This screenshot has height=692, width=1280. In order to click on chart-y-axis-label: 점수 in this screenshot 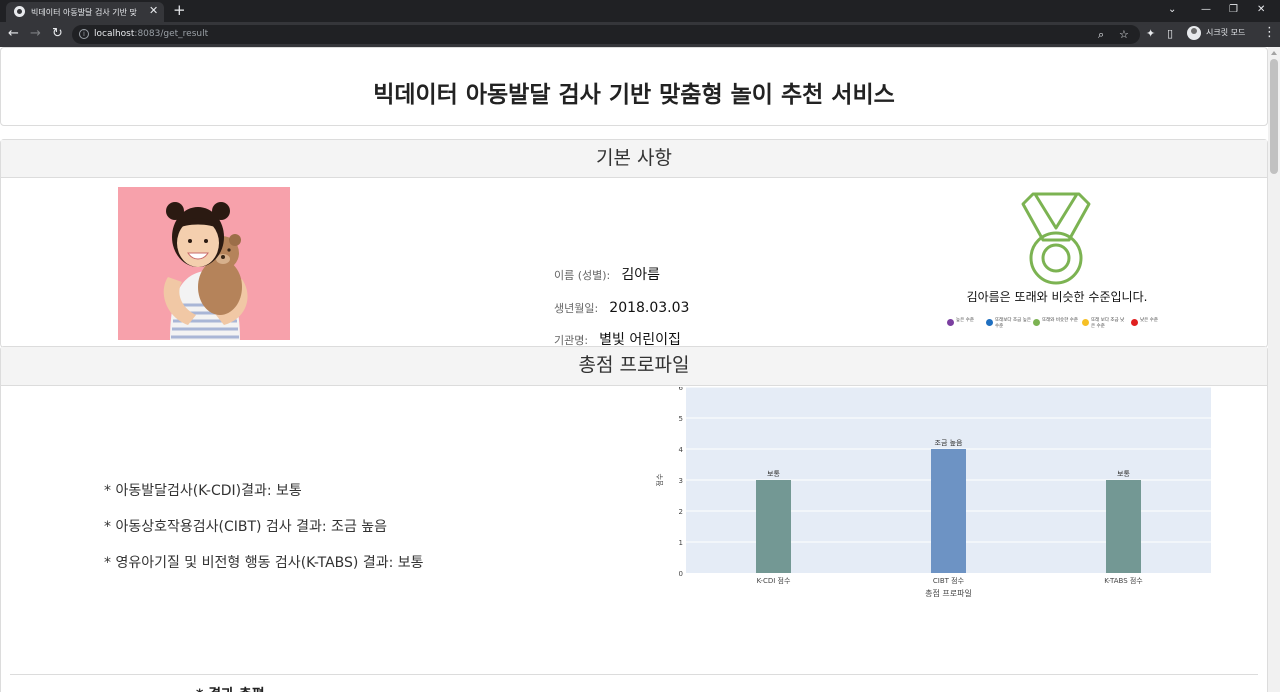, I will do `click(660, 479)`.